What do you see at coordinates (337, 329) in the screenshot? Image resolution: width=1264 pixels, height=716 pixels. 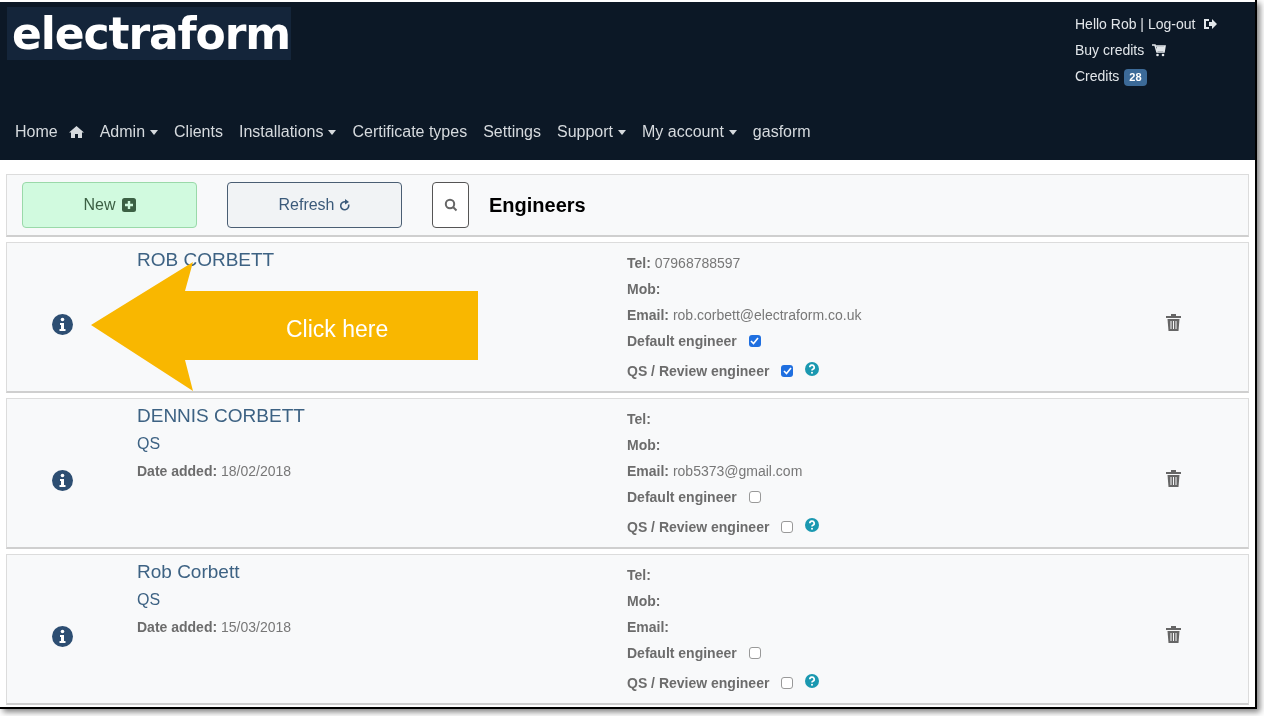 I see `callout-text: Click here` at bounding box center [337, 329].